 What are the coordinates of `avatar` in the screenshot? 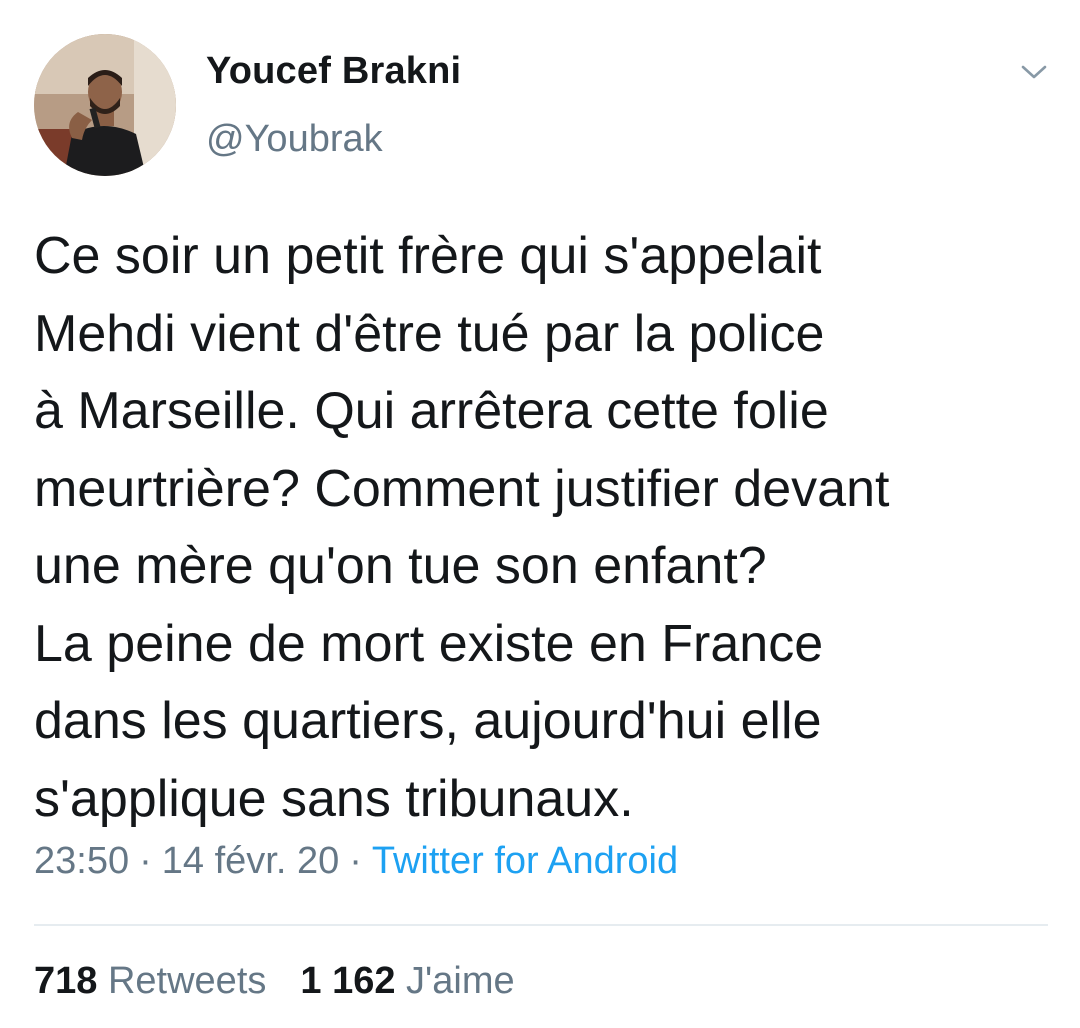 It's located at (105, 105).